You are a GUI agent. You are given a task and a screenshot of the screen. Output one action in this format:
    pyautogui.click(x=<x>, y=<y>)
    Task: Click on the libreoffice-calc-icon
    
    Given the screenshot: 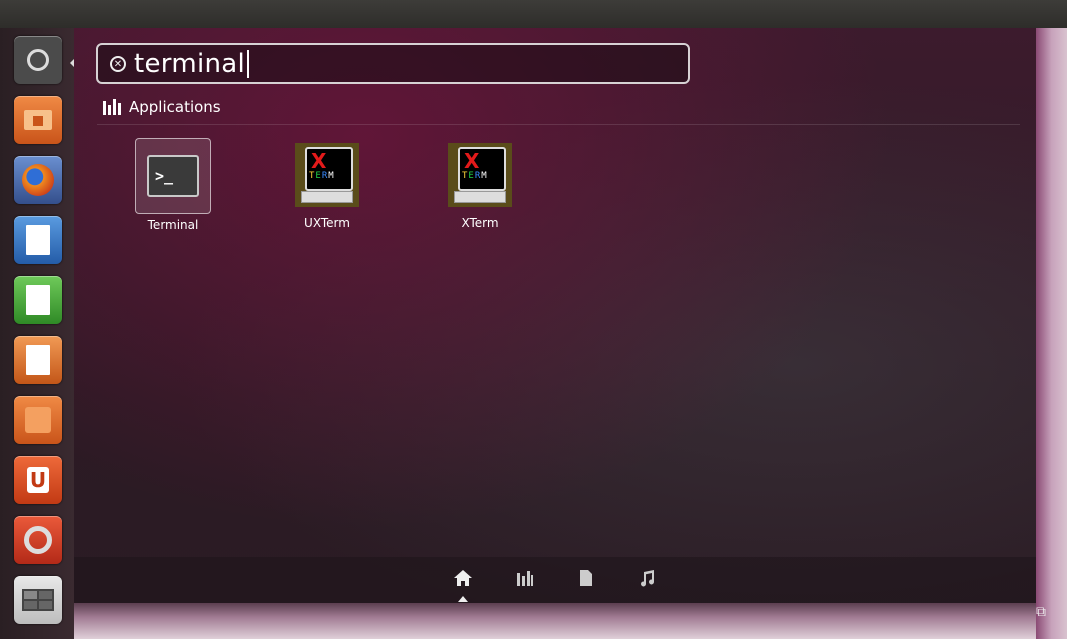 What is the action you would take?
    pyautogui.click(x=38, y=300)
    